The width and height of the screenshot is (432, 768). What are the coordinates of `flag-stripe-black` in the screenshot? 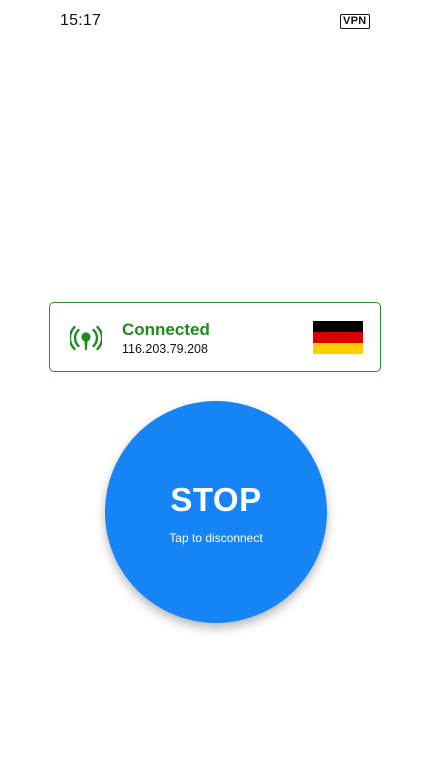 It's located at (338, 326).